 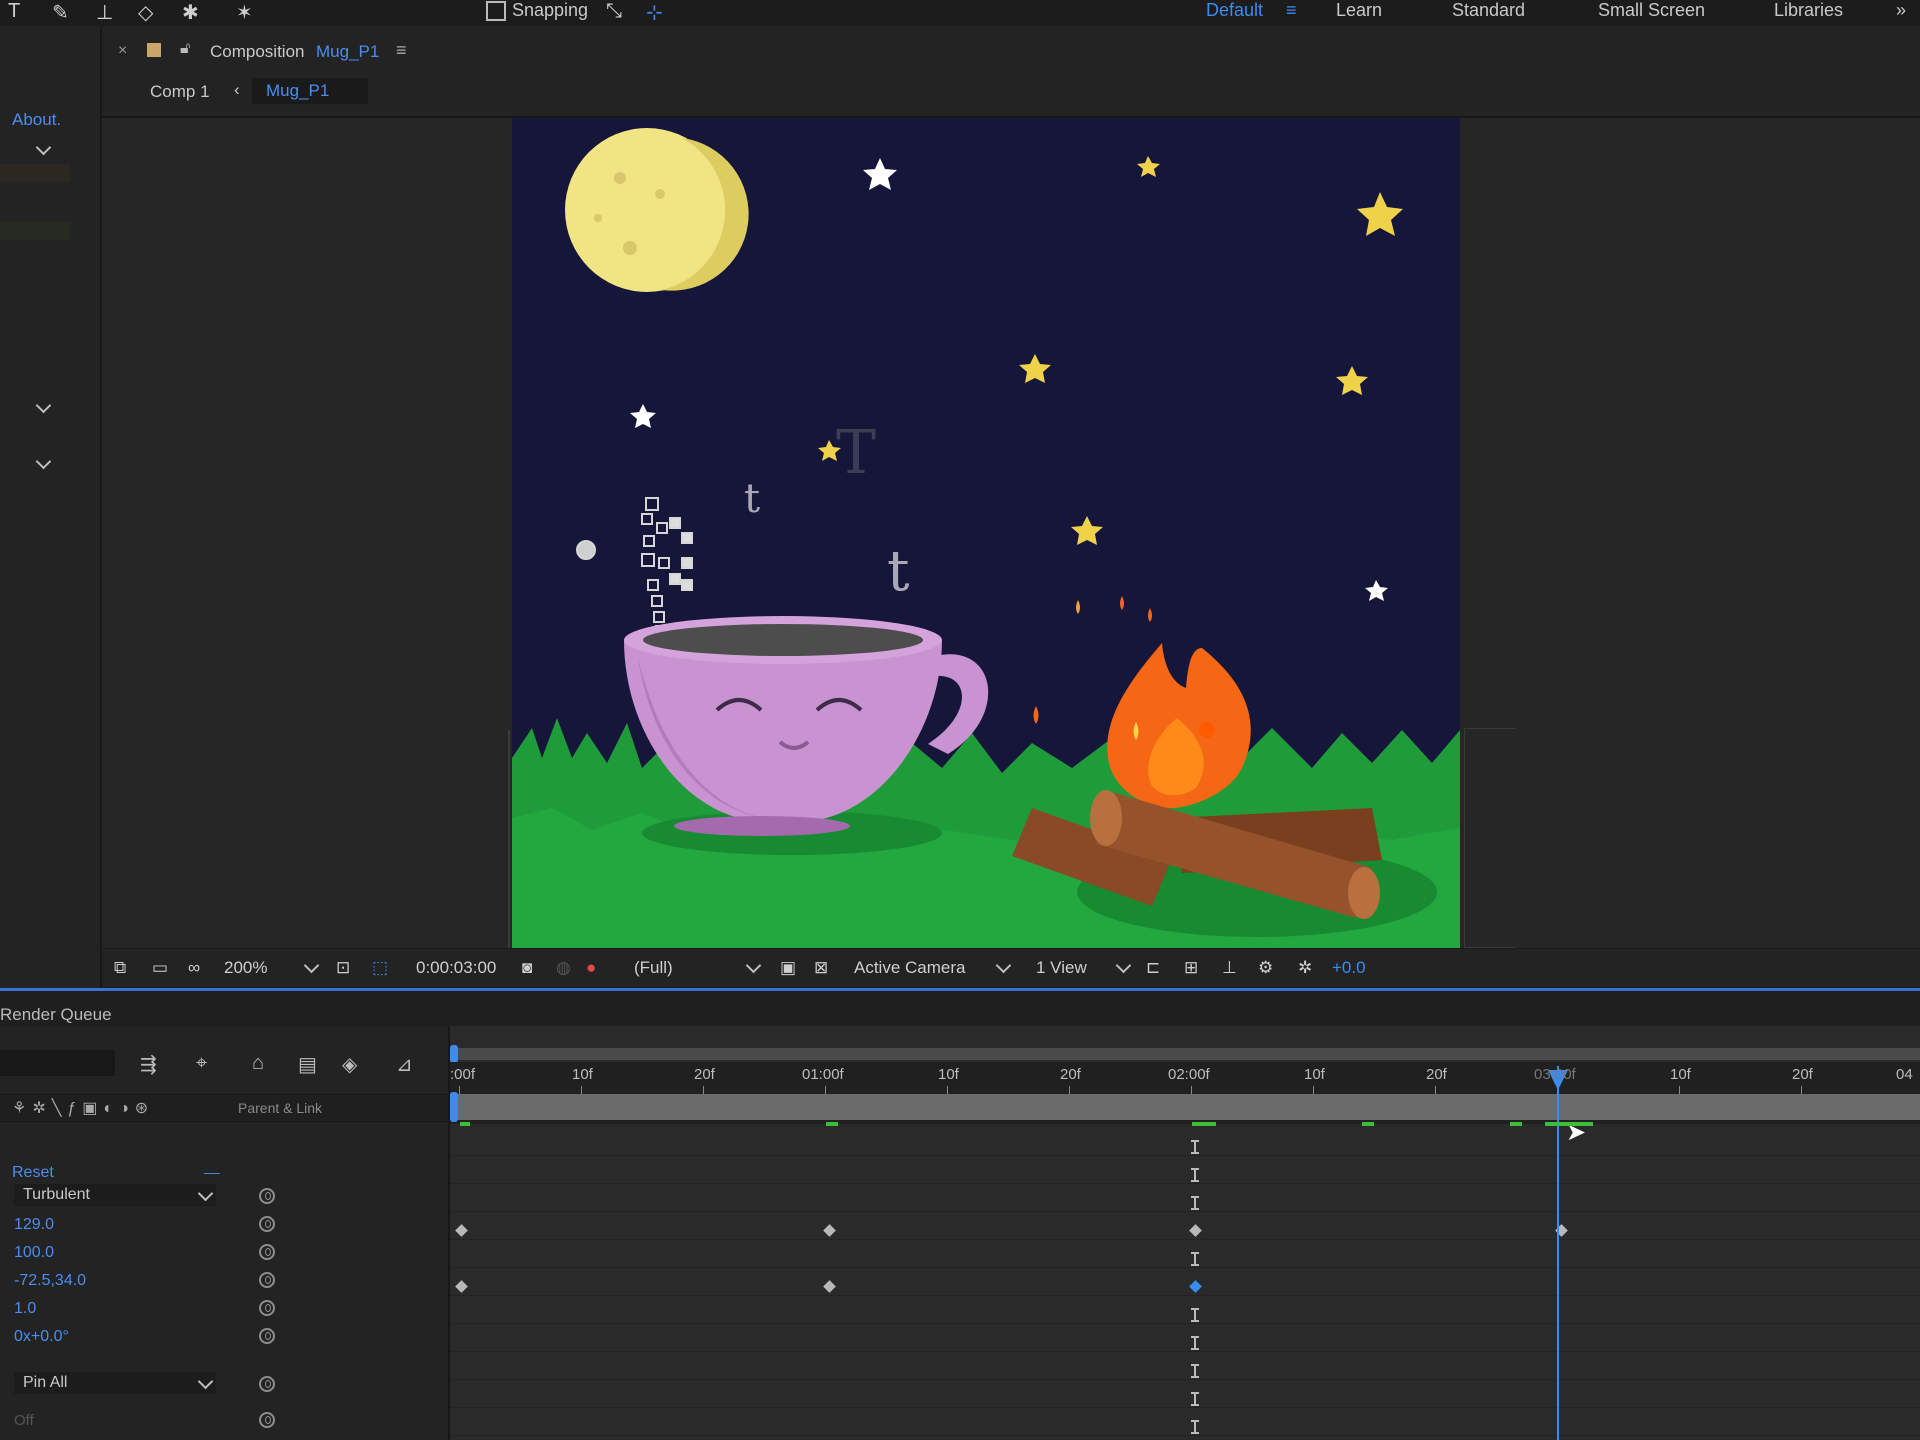 I want to click on parent-link-column: Parent & Link, so click(x=280, y=1108).